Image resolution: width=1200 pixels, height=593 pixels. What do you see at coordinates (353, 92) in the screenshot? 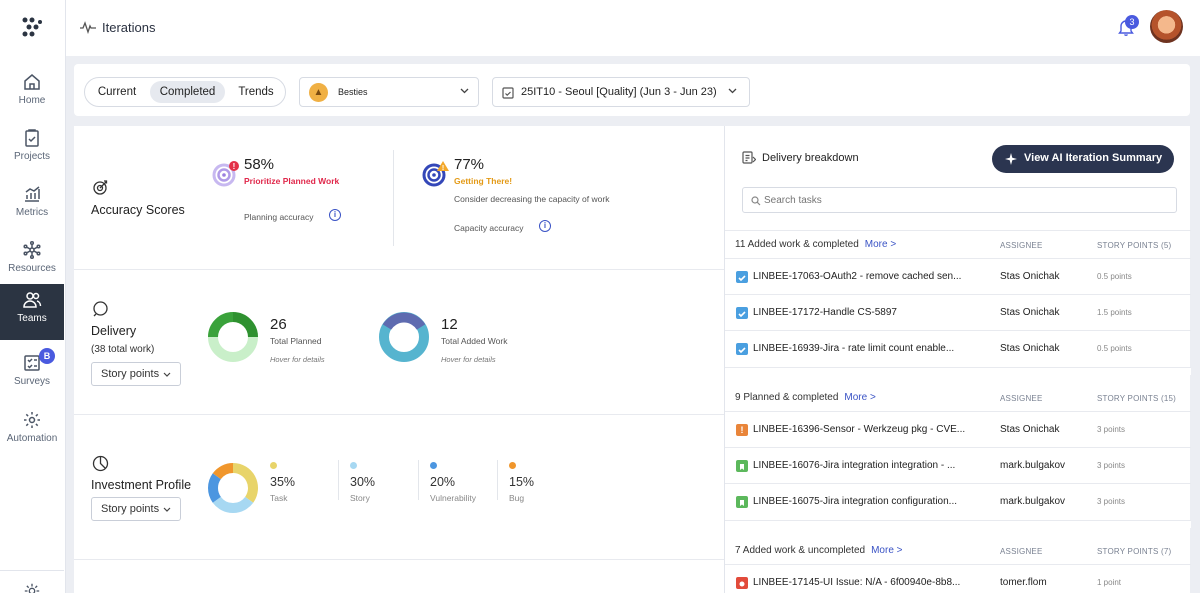
I see `team-select-value: Besties` at bounding box center [353, 92].